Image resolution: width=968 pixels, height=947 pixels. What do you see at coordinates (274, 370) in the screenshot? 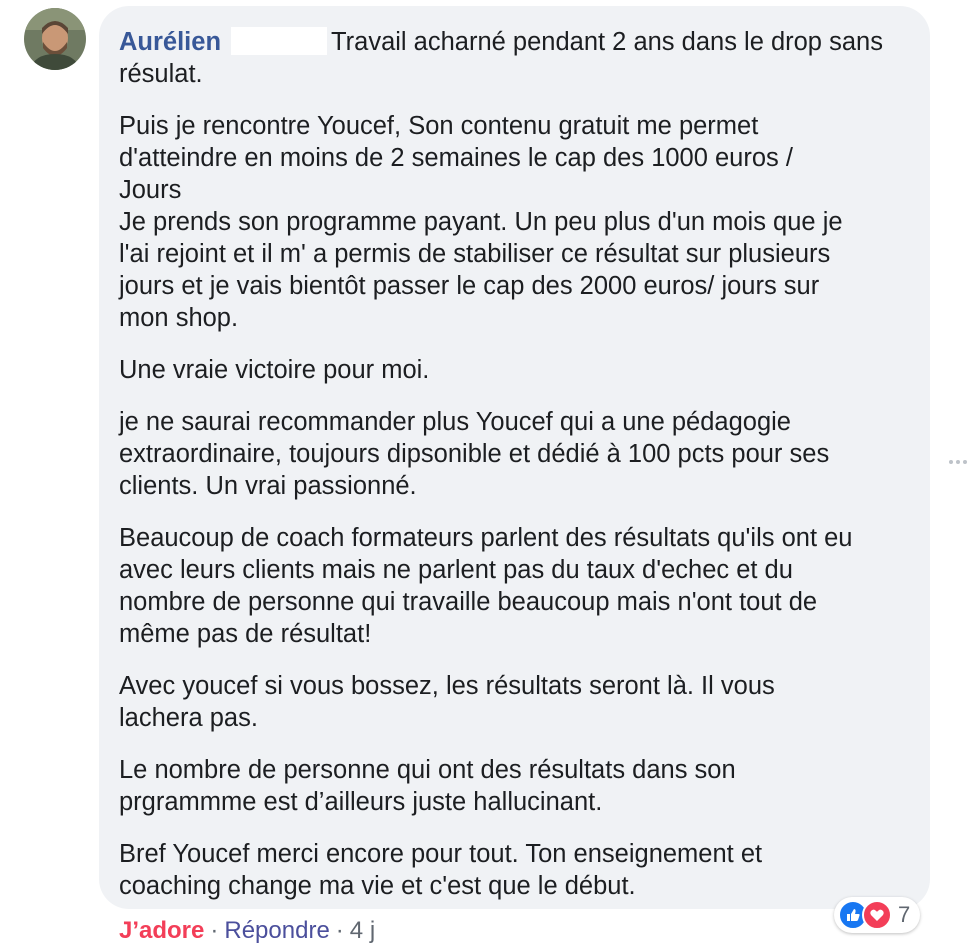
I see `comment-paragraph: Une vraie victoire pour moi.` at bounding box center [274, 370].